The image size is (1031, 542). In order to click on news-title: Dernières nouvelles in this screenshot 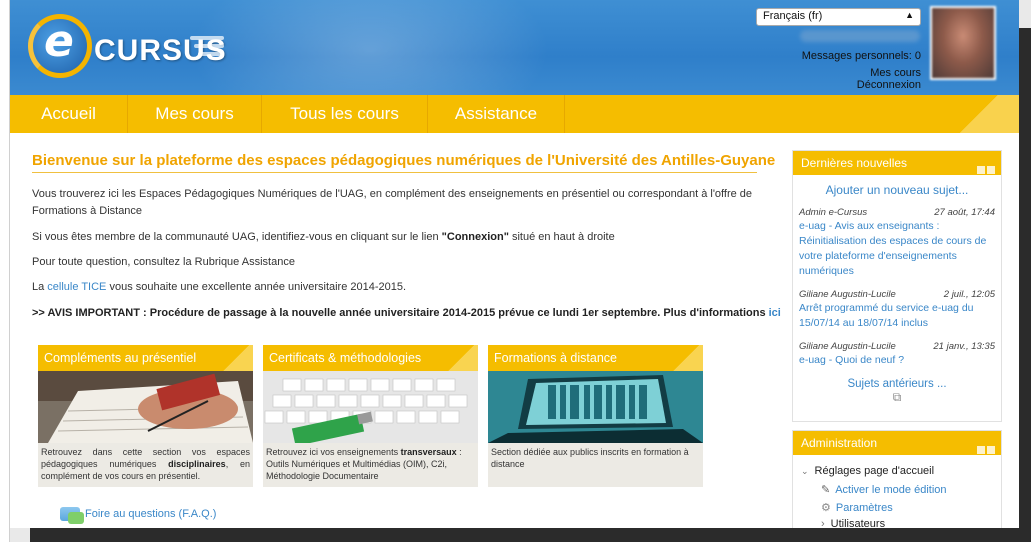, I will do `click(854, 163)`.